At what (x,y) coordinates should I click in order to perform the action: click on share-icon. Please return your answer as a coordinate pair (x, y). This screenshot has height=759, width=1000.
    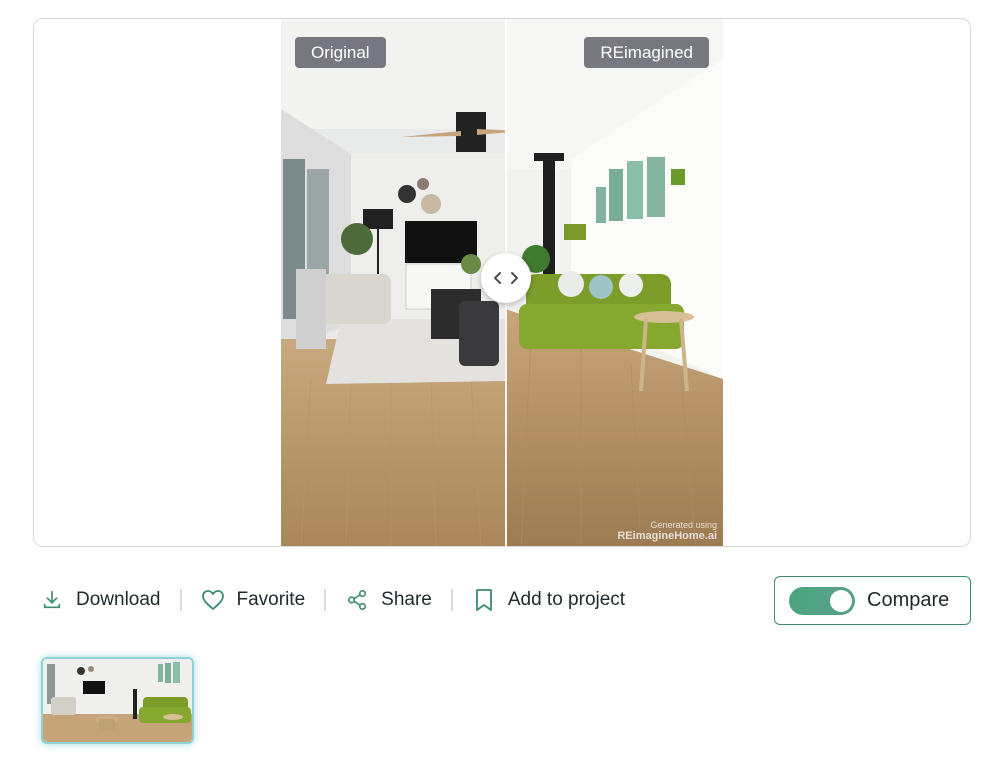
    Looking at the image, I should click on (357, 600).